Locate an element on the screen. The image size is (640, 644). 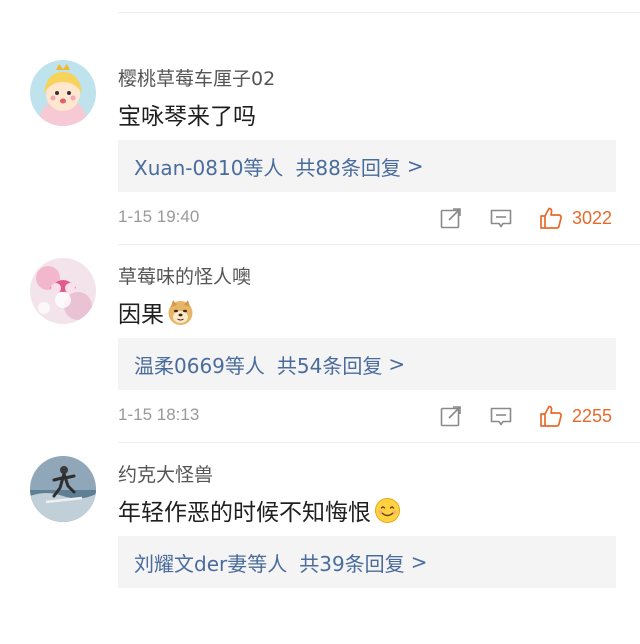
comment-text-body: 因果 is located at coordinates (141, 315).